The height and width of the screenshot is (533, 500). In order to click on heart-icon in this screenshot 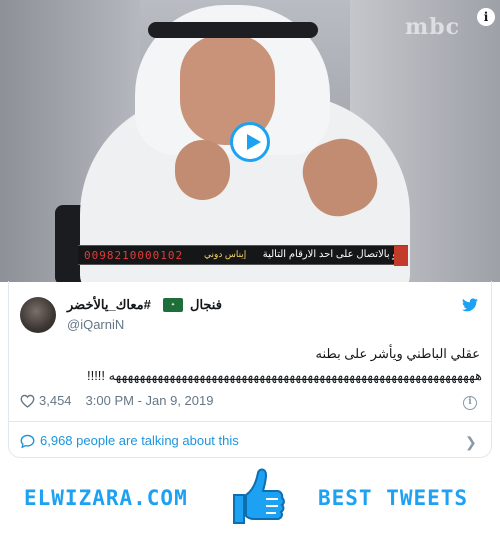, I will do `click(27, 401)`.